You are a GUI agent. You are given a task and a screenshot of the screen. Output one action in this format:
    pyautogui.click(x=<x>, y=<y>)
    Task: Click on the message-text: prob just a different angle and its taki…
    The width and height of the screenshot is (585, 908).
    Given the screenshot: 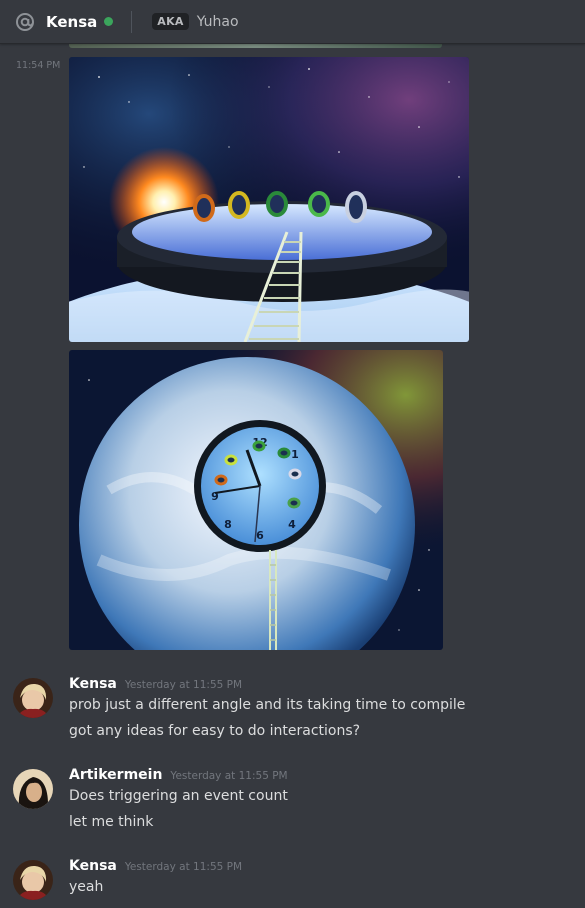 What is the action you would take?
    pyautogui.click(x=267, y=705)
    